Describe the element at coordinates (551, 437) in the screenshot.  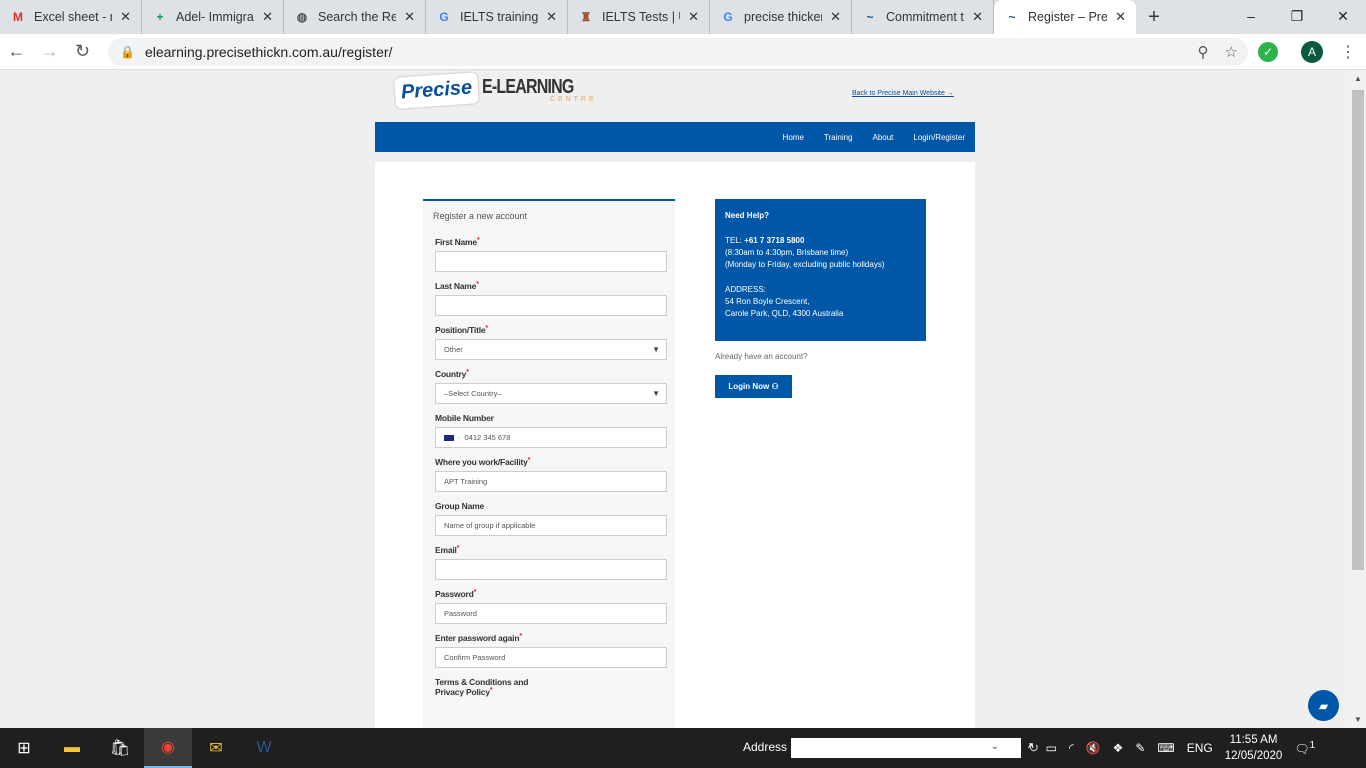
I see `input-field: · 0412 345 678` at that location.